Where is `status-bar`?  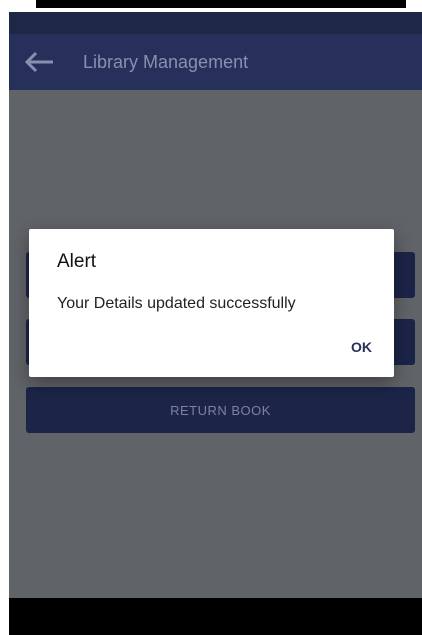 status-bar is located at coordinates (215, 23).